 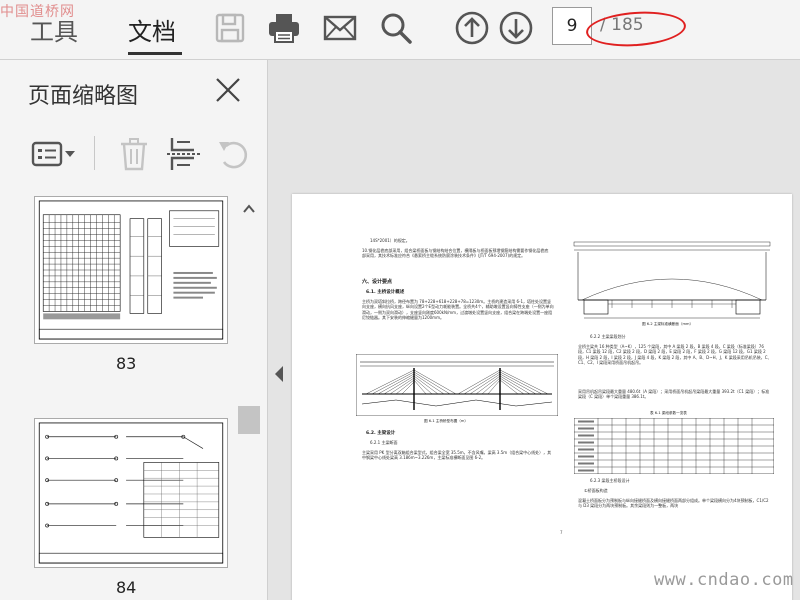 What do you see at coordinates (572, 26) in the screenshot?
I see `page-number-input: 9` at bounding box center [572, 26].